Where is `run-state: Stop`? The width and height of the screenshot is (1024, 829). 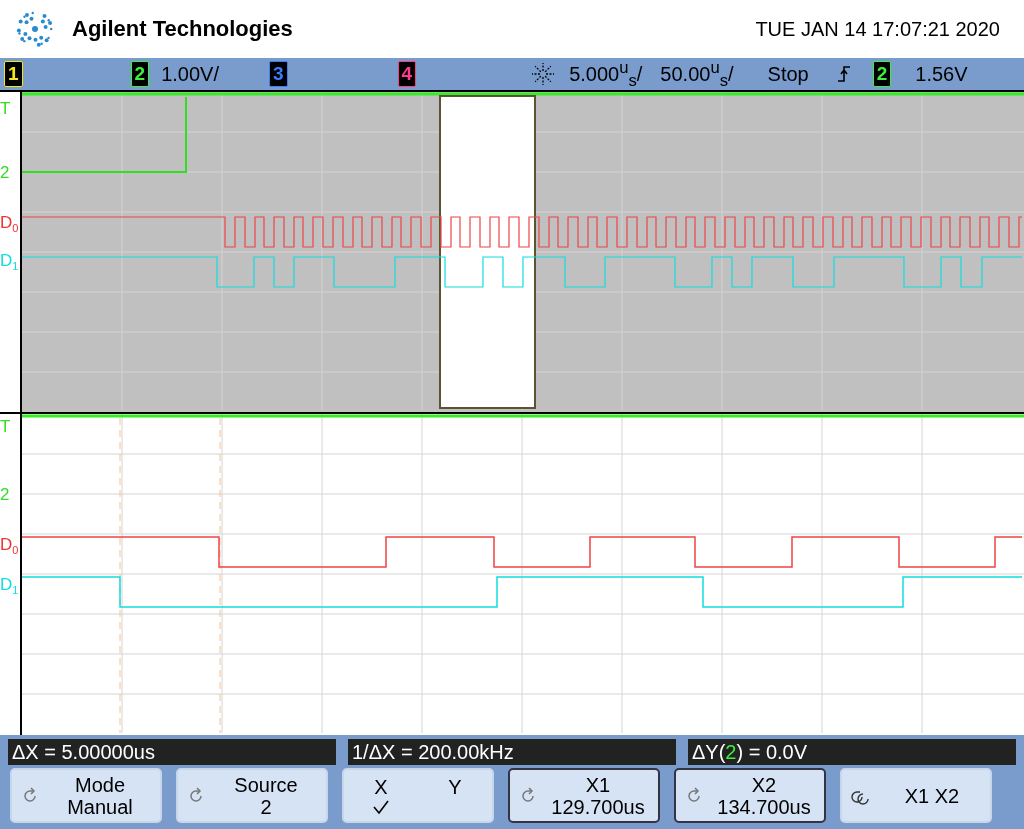 run-state: Stop is located at coordinates (788, 74).